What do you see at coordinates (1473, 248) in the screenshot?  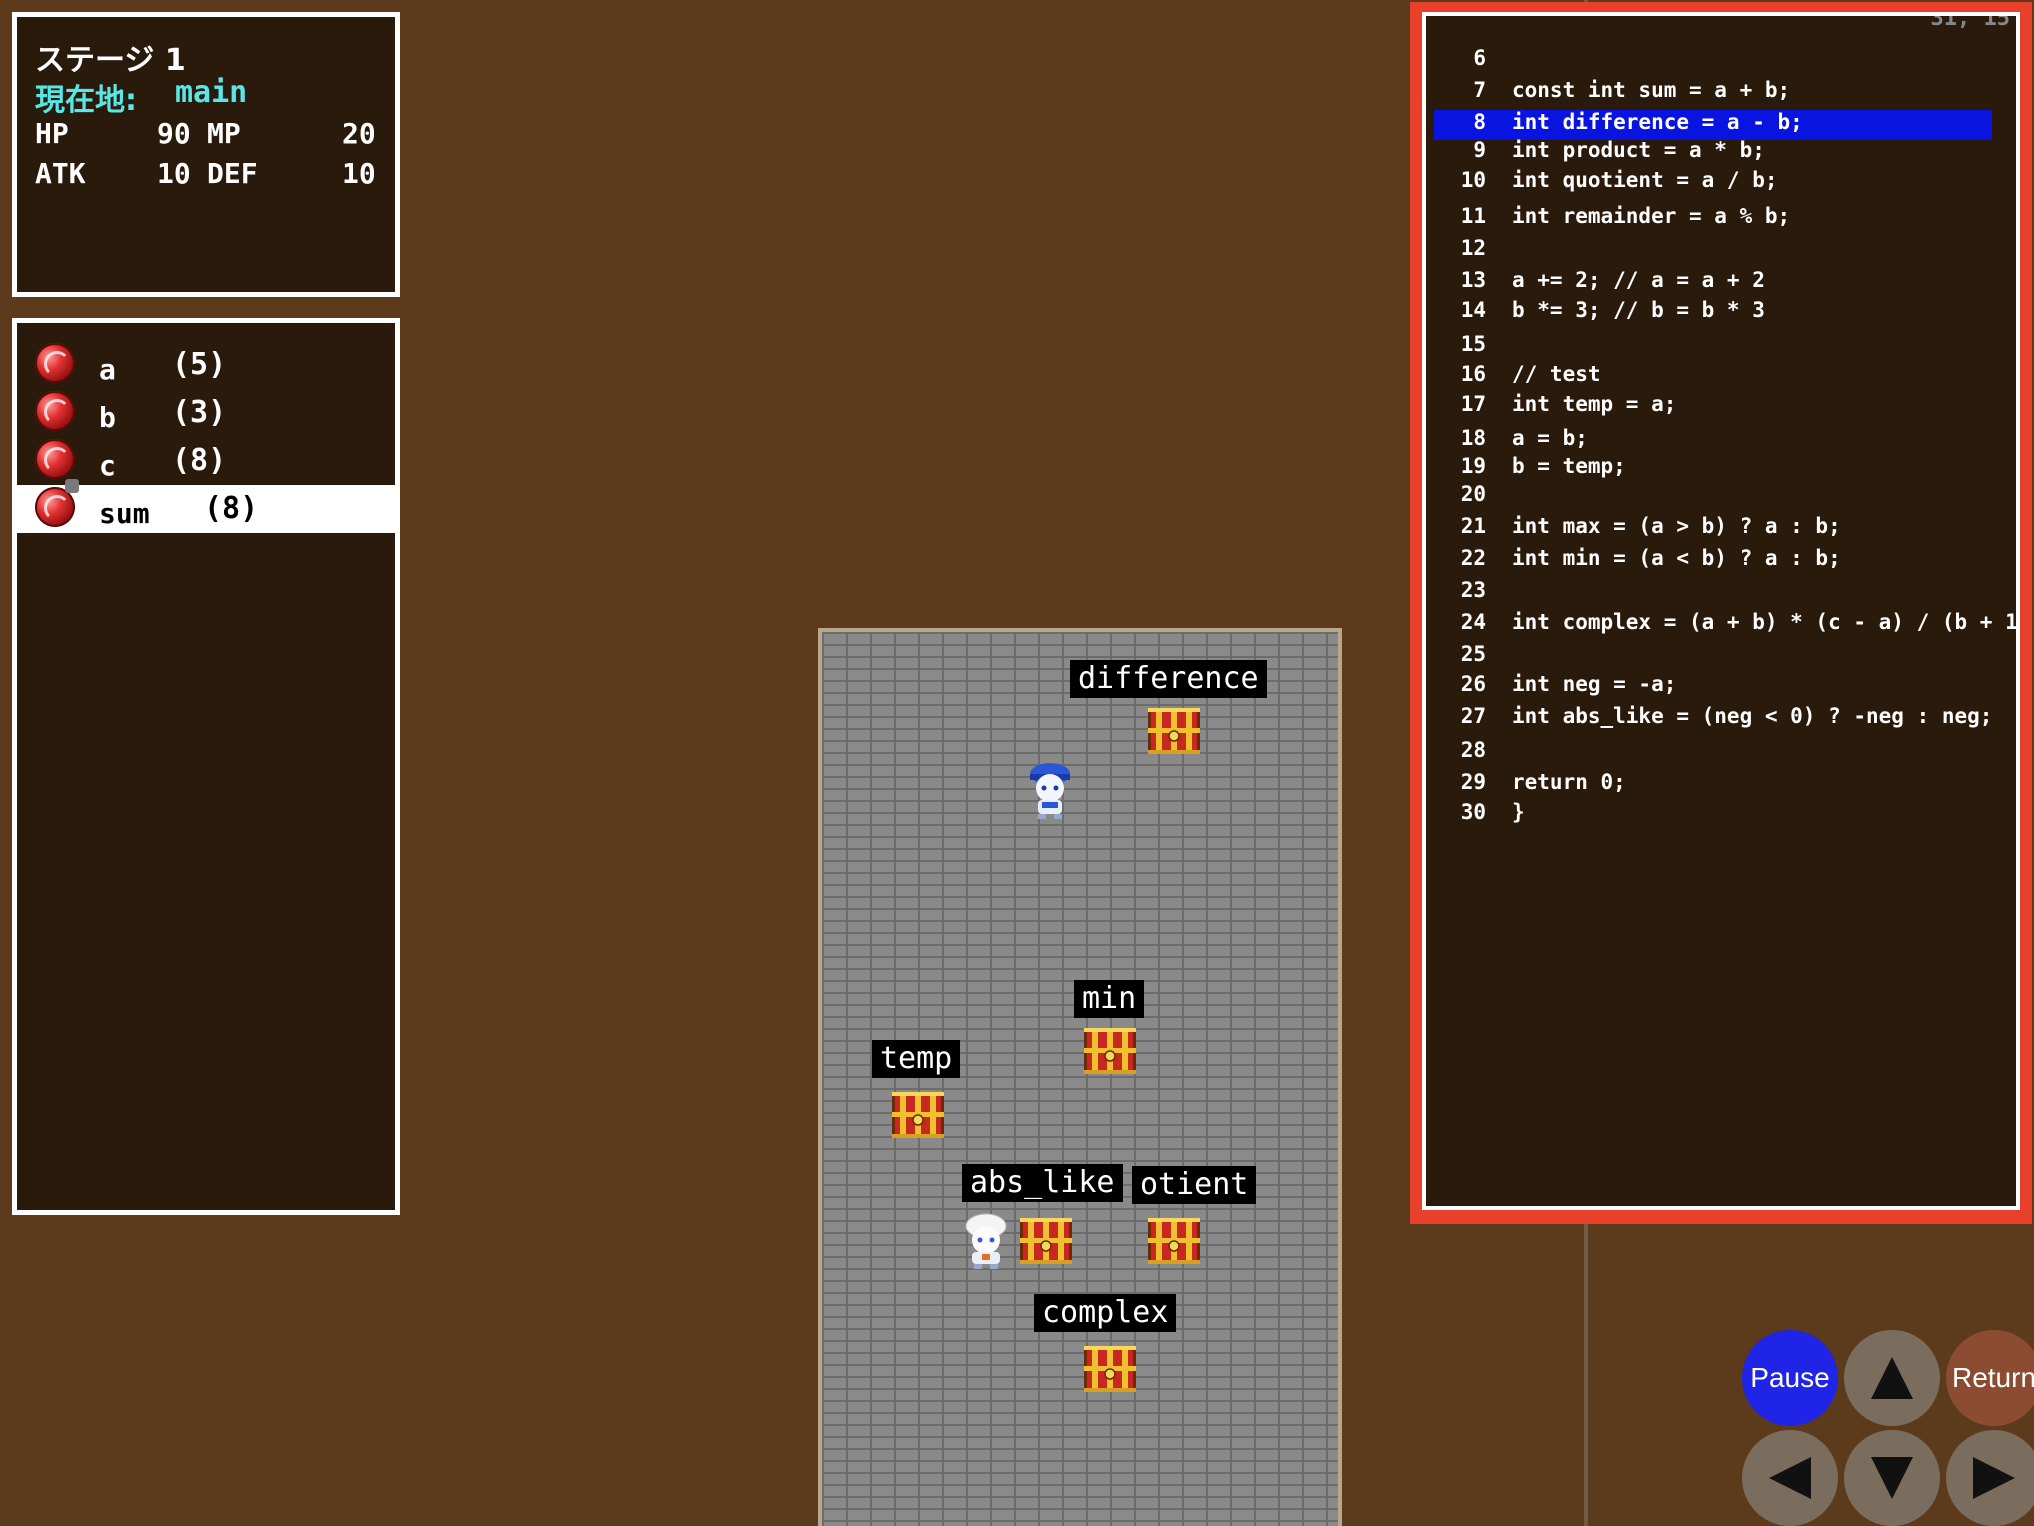 I see `line-number: 12` at bounding box center [1473, 248].